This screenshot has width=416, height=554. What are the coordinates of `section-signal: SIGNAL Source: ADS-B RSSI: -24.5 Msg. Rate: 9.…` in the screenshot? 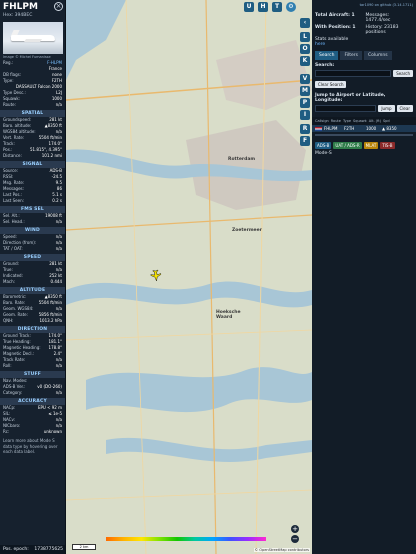 It's located at (32, 182).